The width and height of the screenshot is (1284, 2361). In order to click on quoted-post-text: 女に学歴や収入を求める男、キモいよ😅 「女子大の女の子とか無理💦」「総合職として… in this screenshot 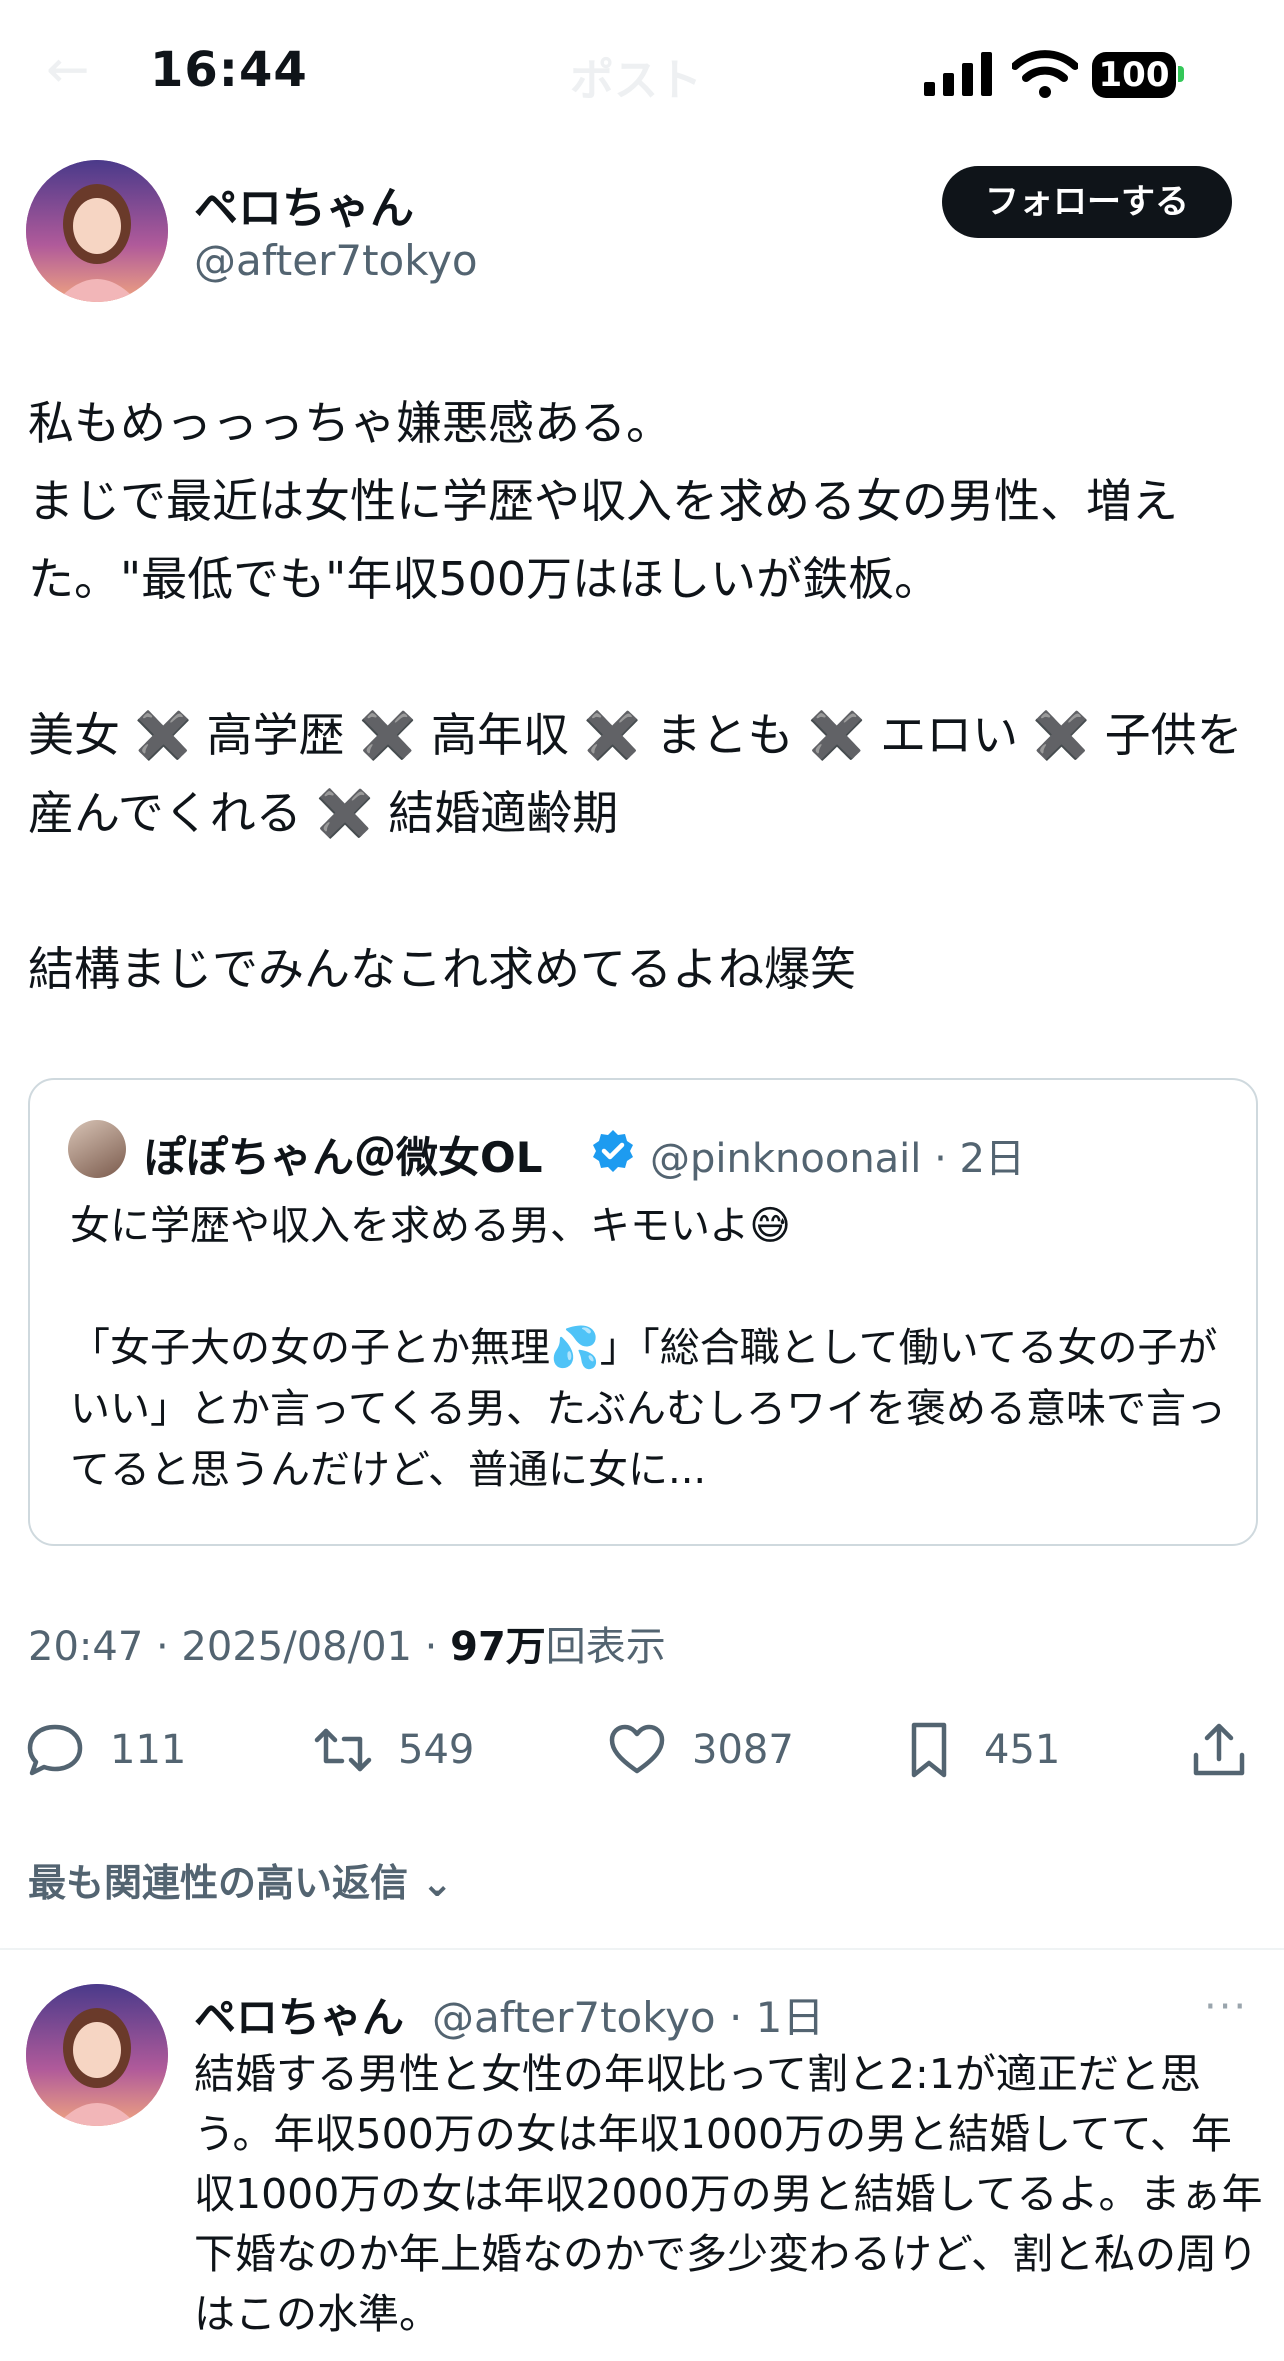, I will do `click(648, 1348)`.